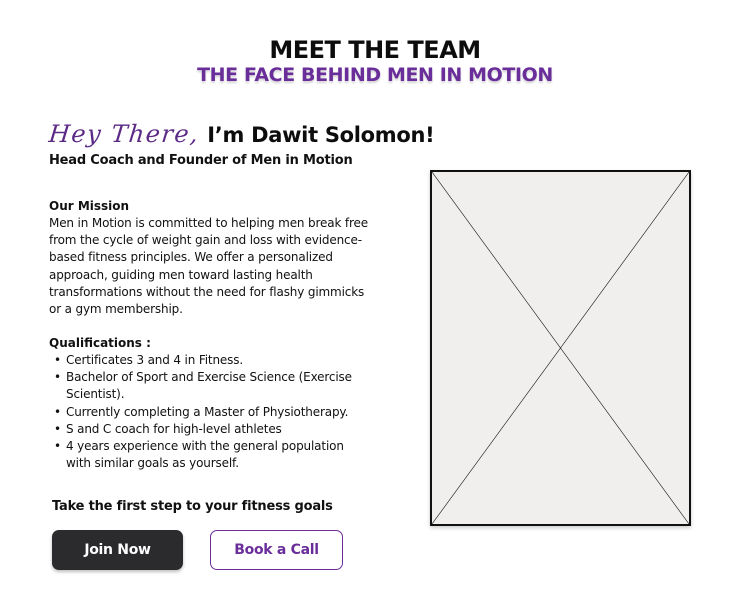 This screenshot has height=601, width=750. What do you see at coordinates (201, 160) in the screenshot?
I see `coach-role: Head Coach and Founder of Men in Motion` at bounding box center [201, 160].